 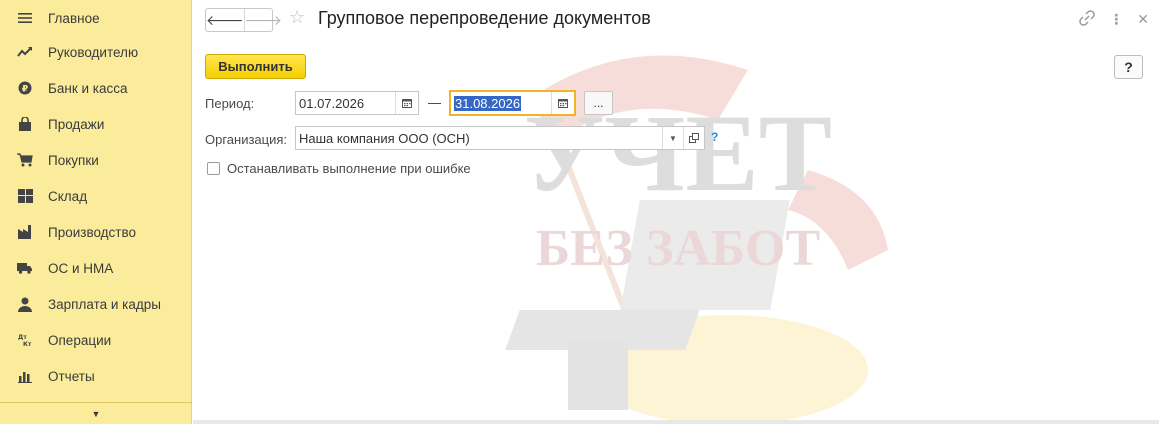 I want to click on date-to-field: 31.08.2026, so click(x=512, y=103).